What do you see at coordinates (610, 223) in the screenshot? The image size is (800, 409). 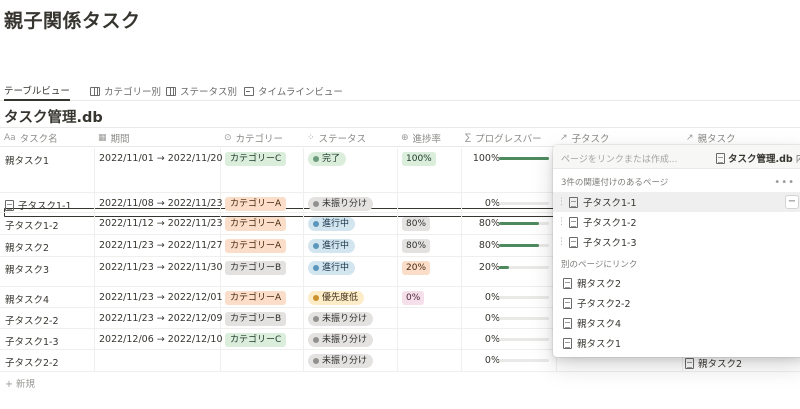 I see `related-page-label: 子タスク1-2` at bounding box center [610, 223].